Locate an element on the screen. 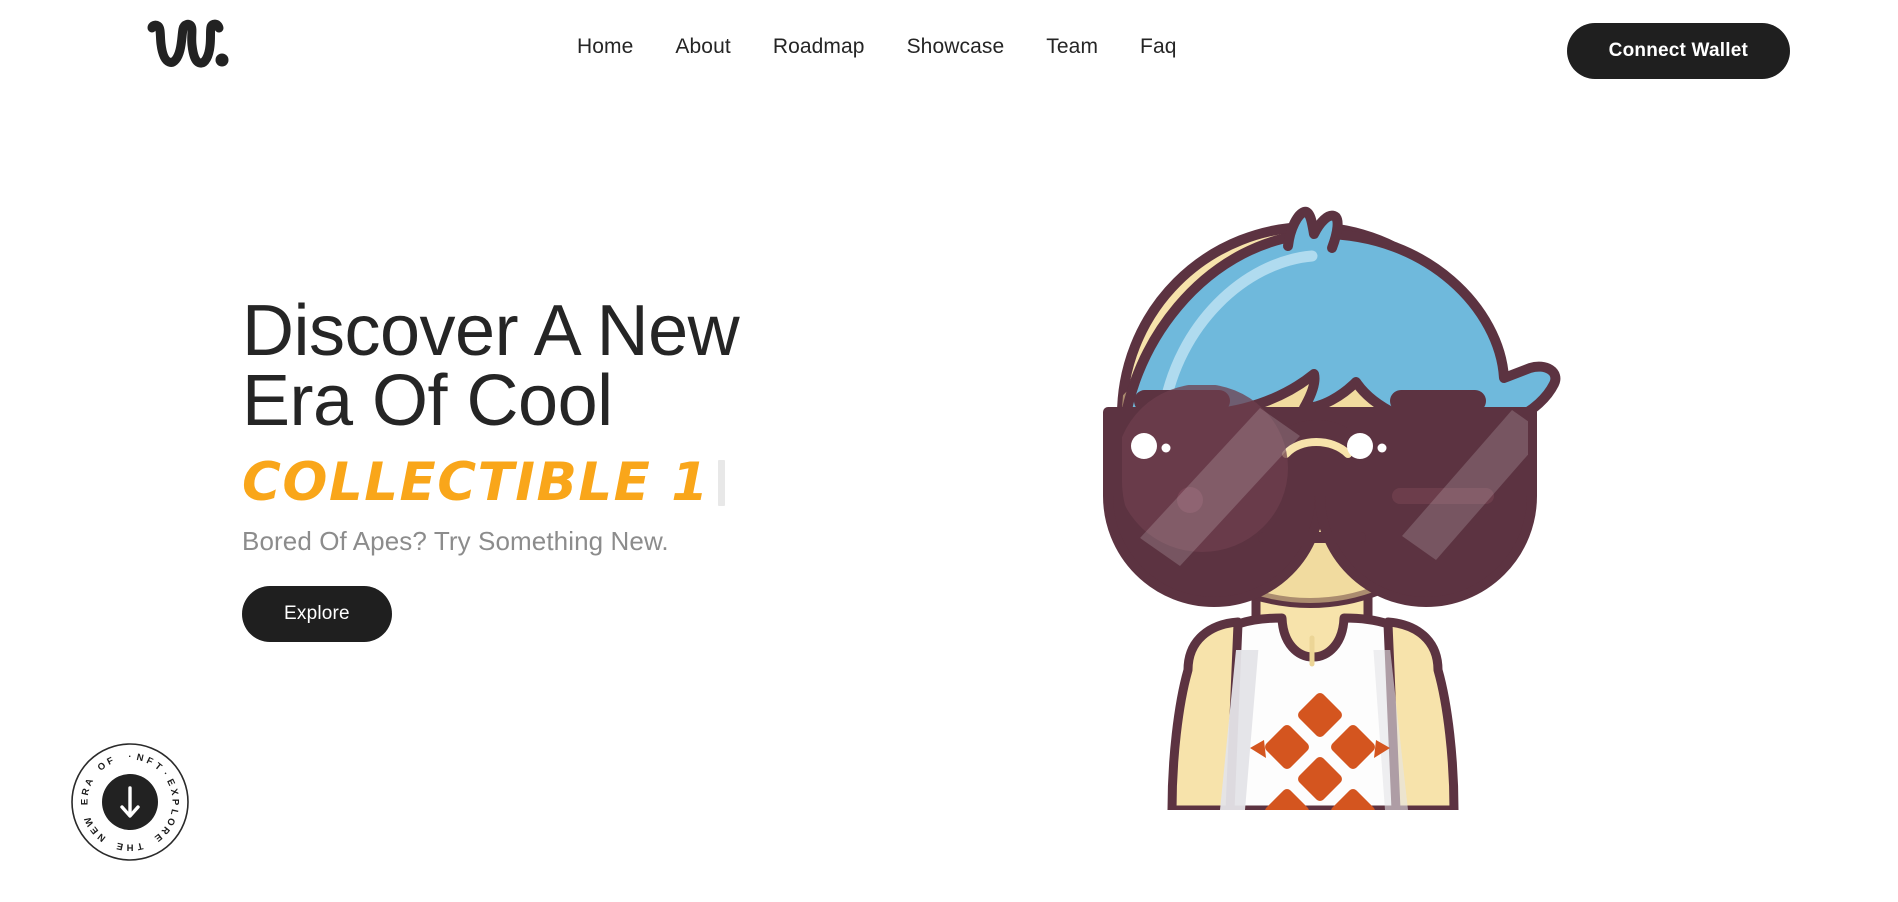 This screenshot has height=902, width=1898. nav-link-roadmap: Roadmap is located at coordinates (819, 47).